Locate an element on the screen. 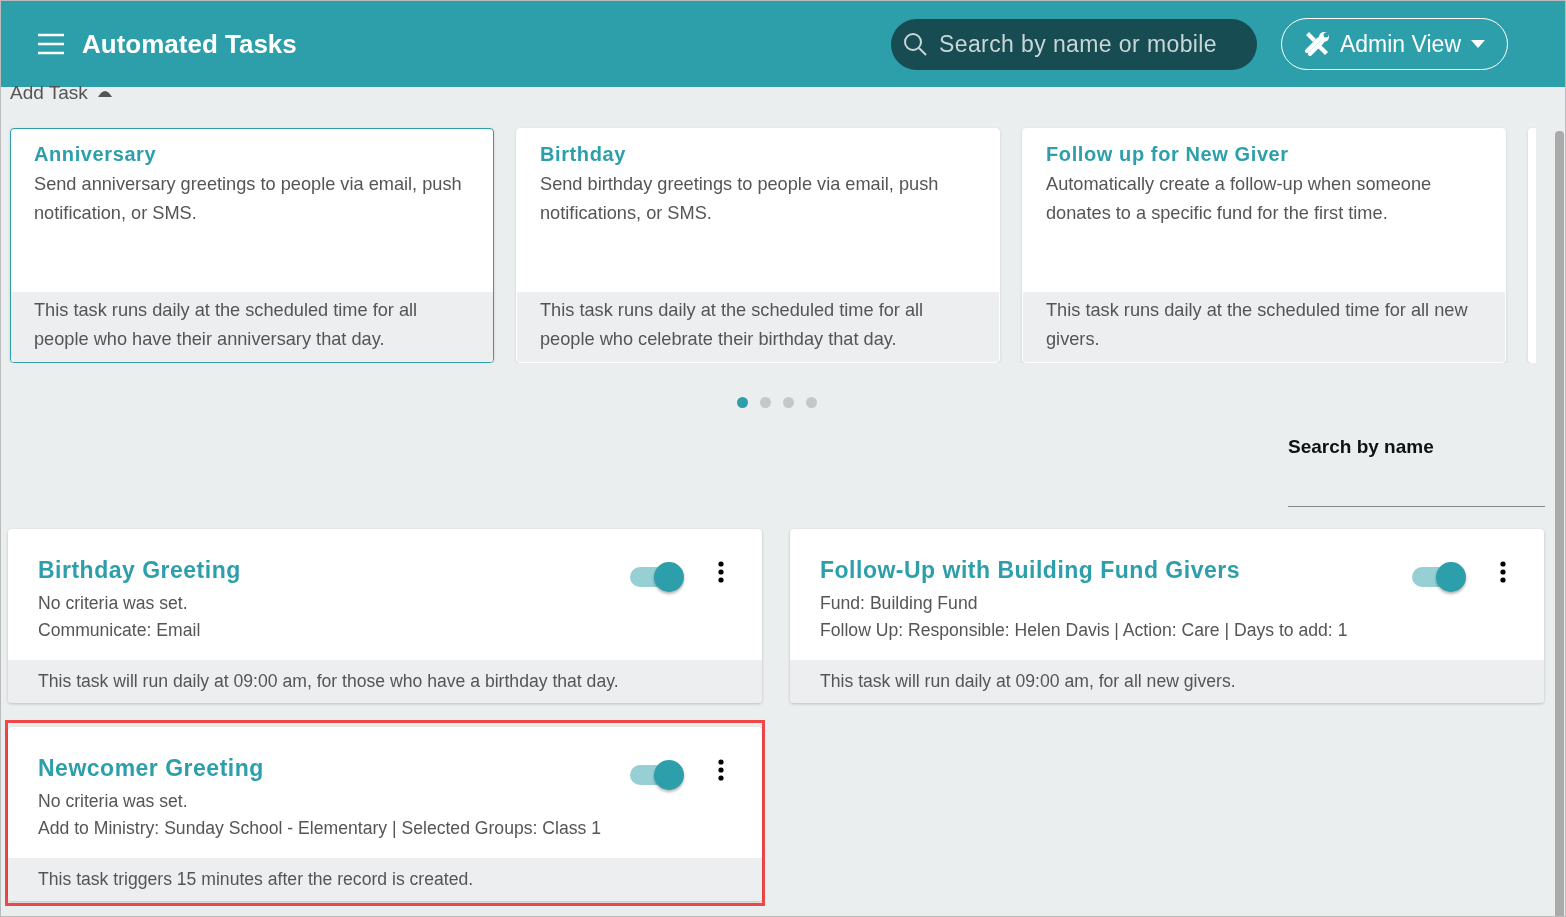 The image size is (1566, 917). task-schedule-note: This task will run daily at 09:00 am, for those who have a birthday that day. is located at coordinates (329, 681).